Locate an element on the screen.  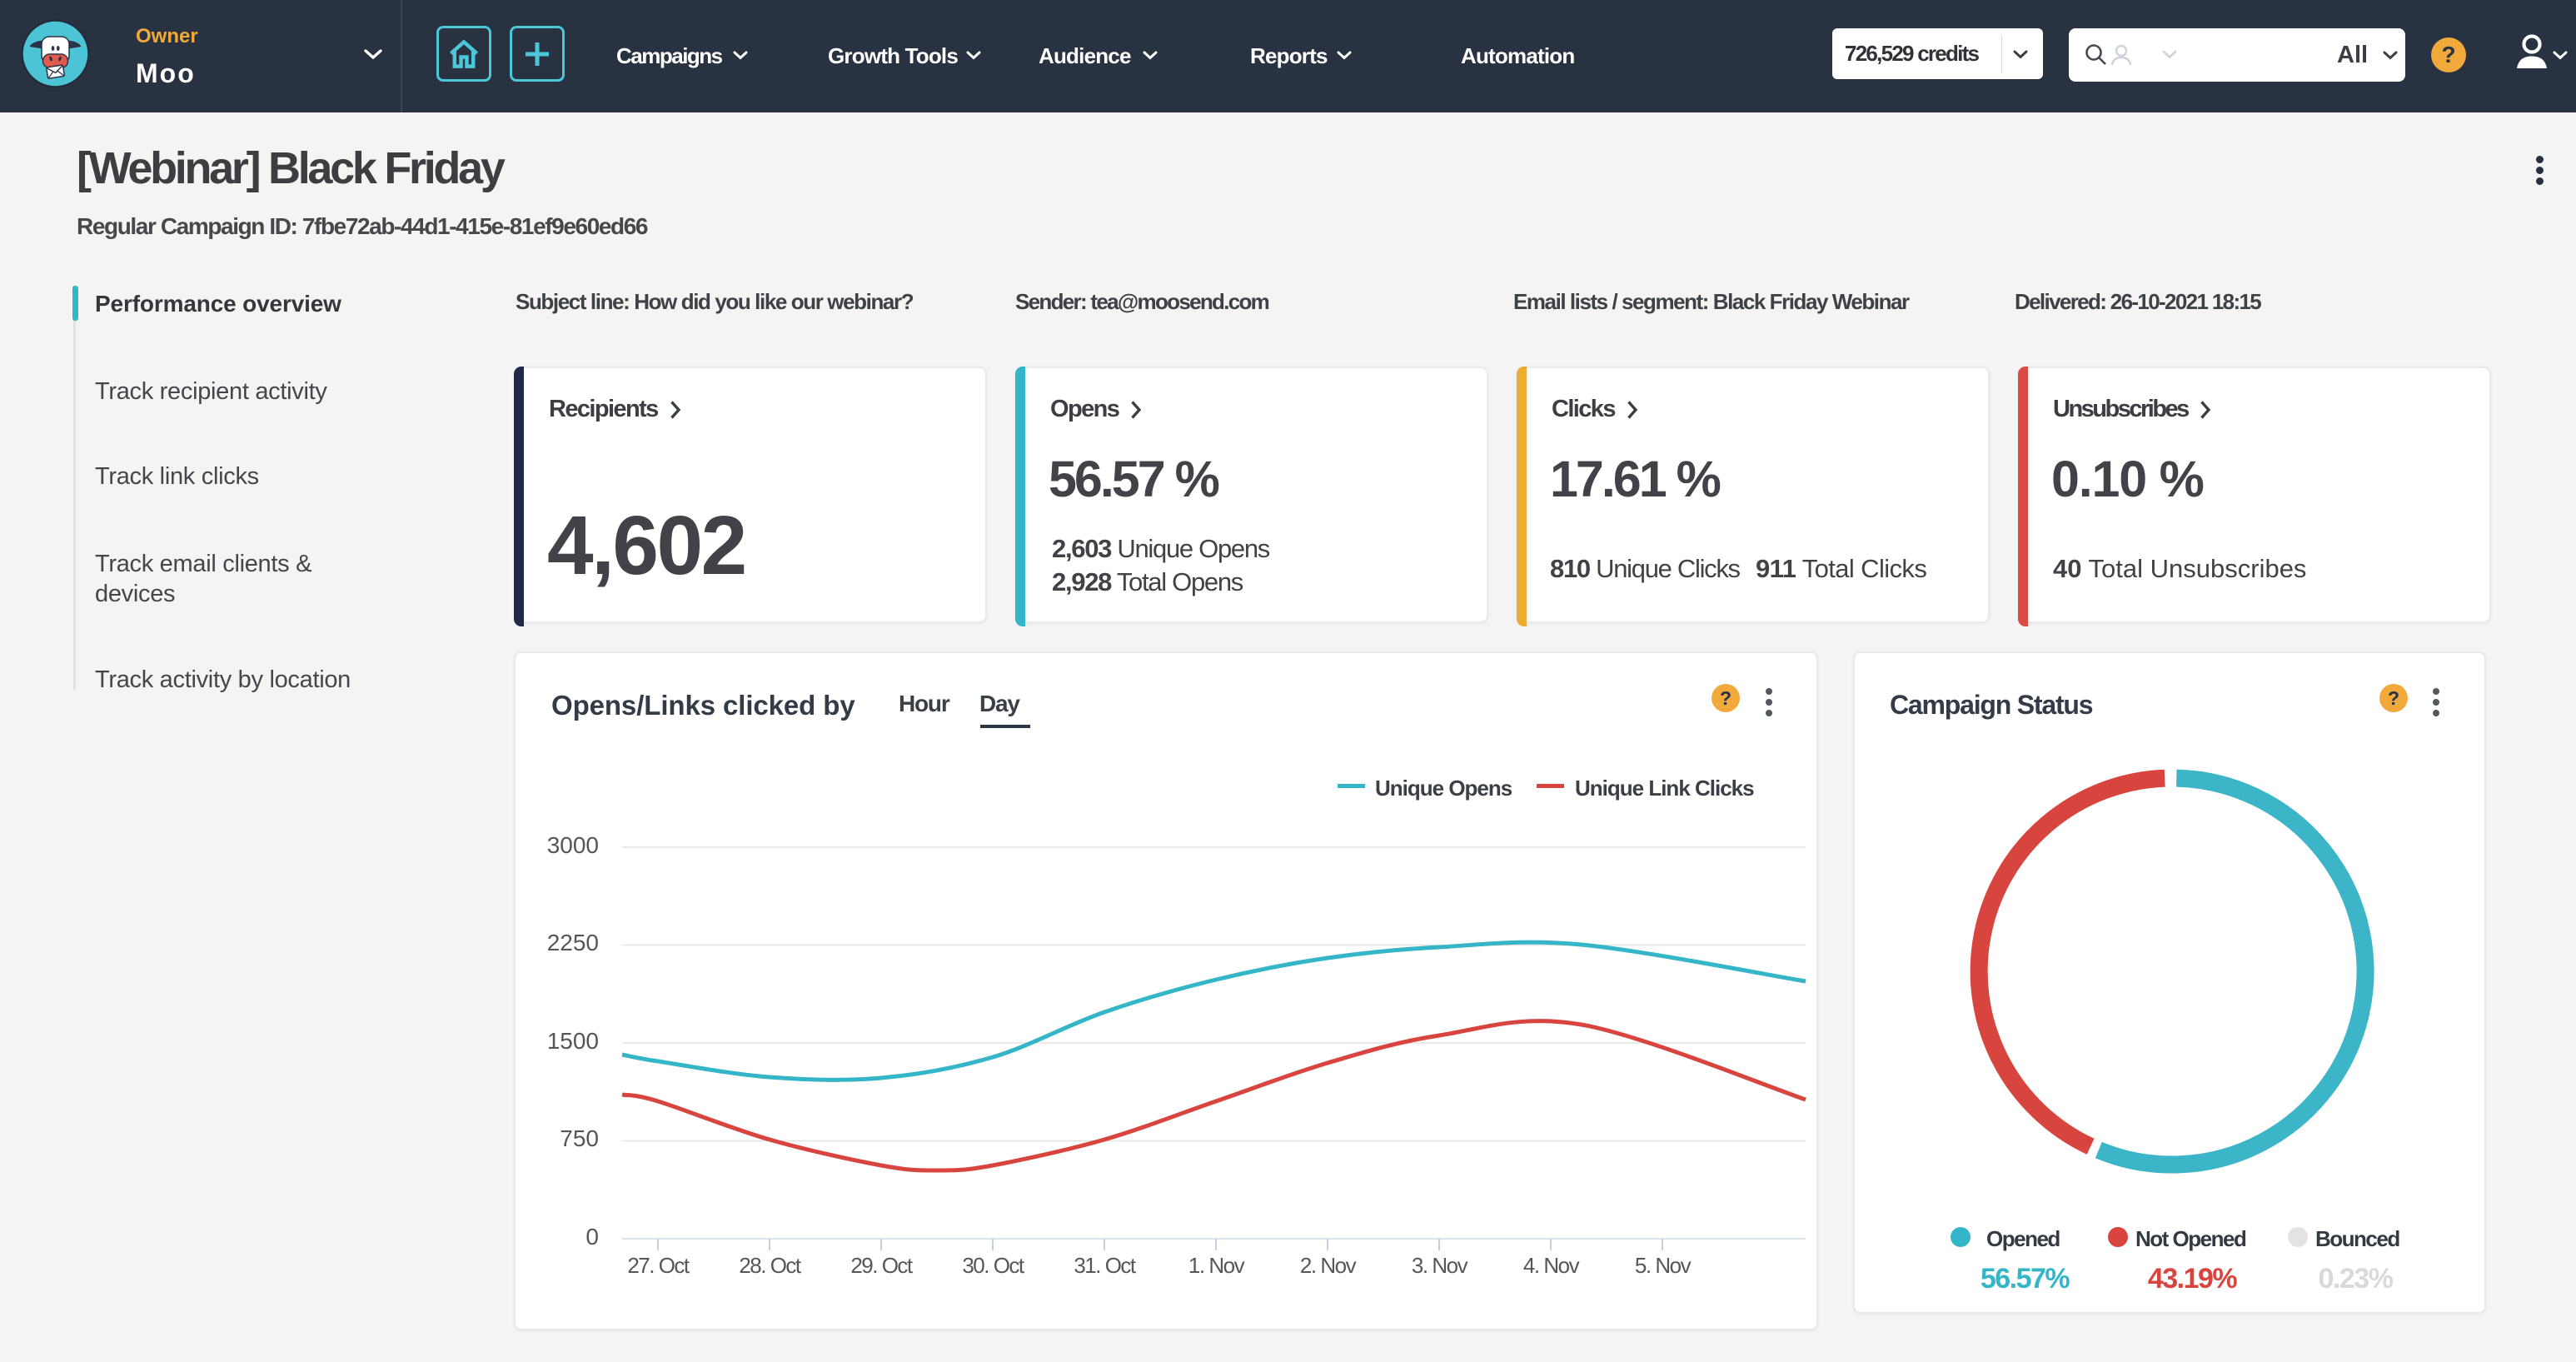
svg-text: 1500 is located at coordinates (573, 1041).